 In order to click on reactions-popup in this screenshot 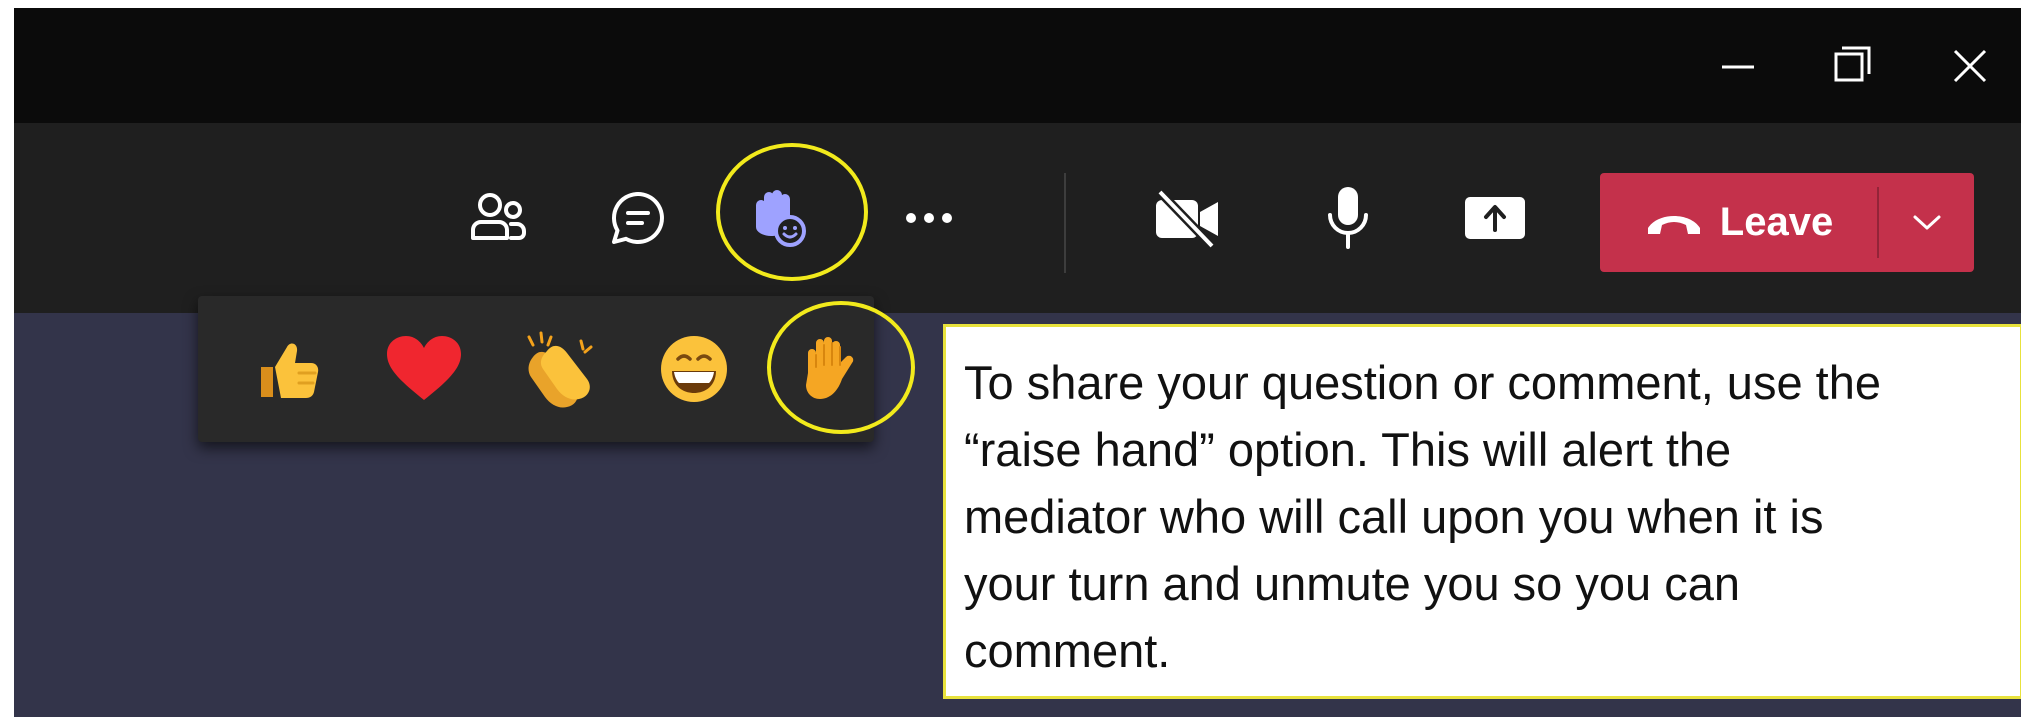, I will do `click(536, 369)`.